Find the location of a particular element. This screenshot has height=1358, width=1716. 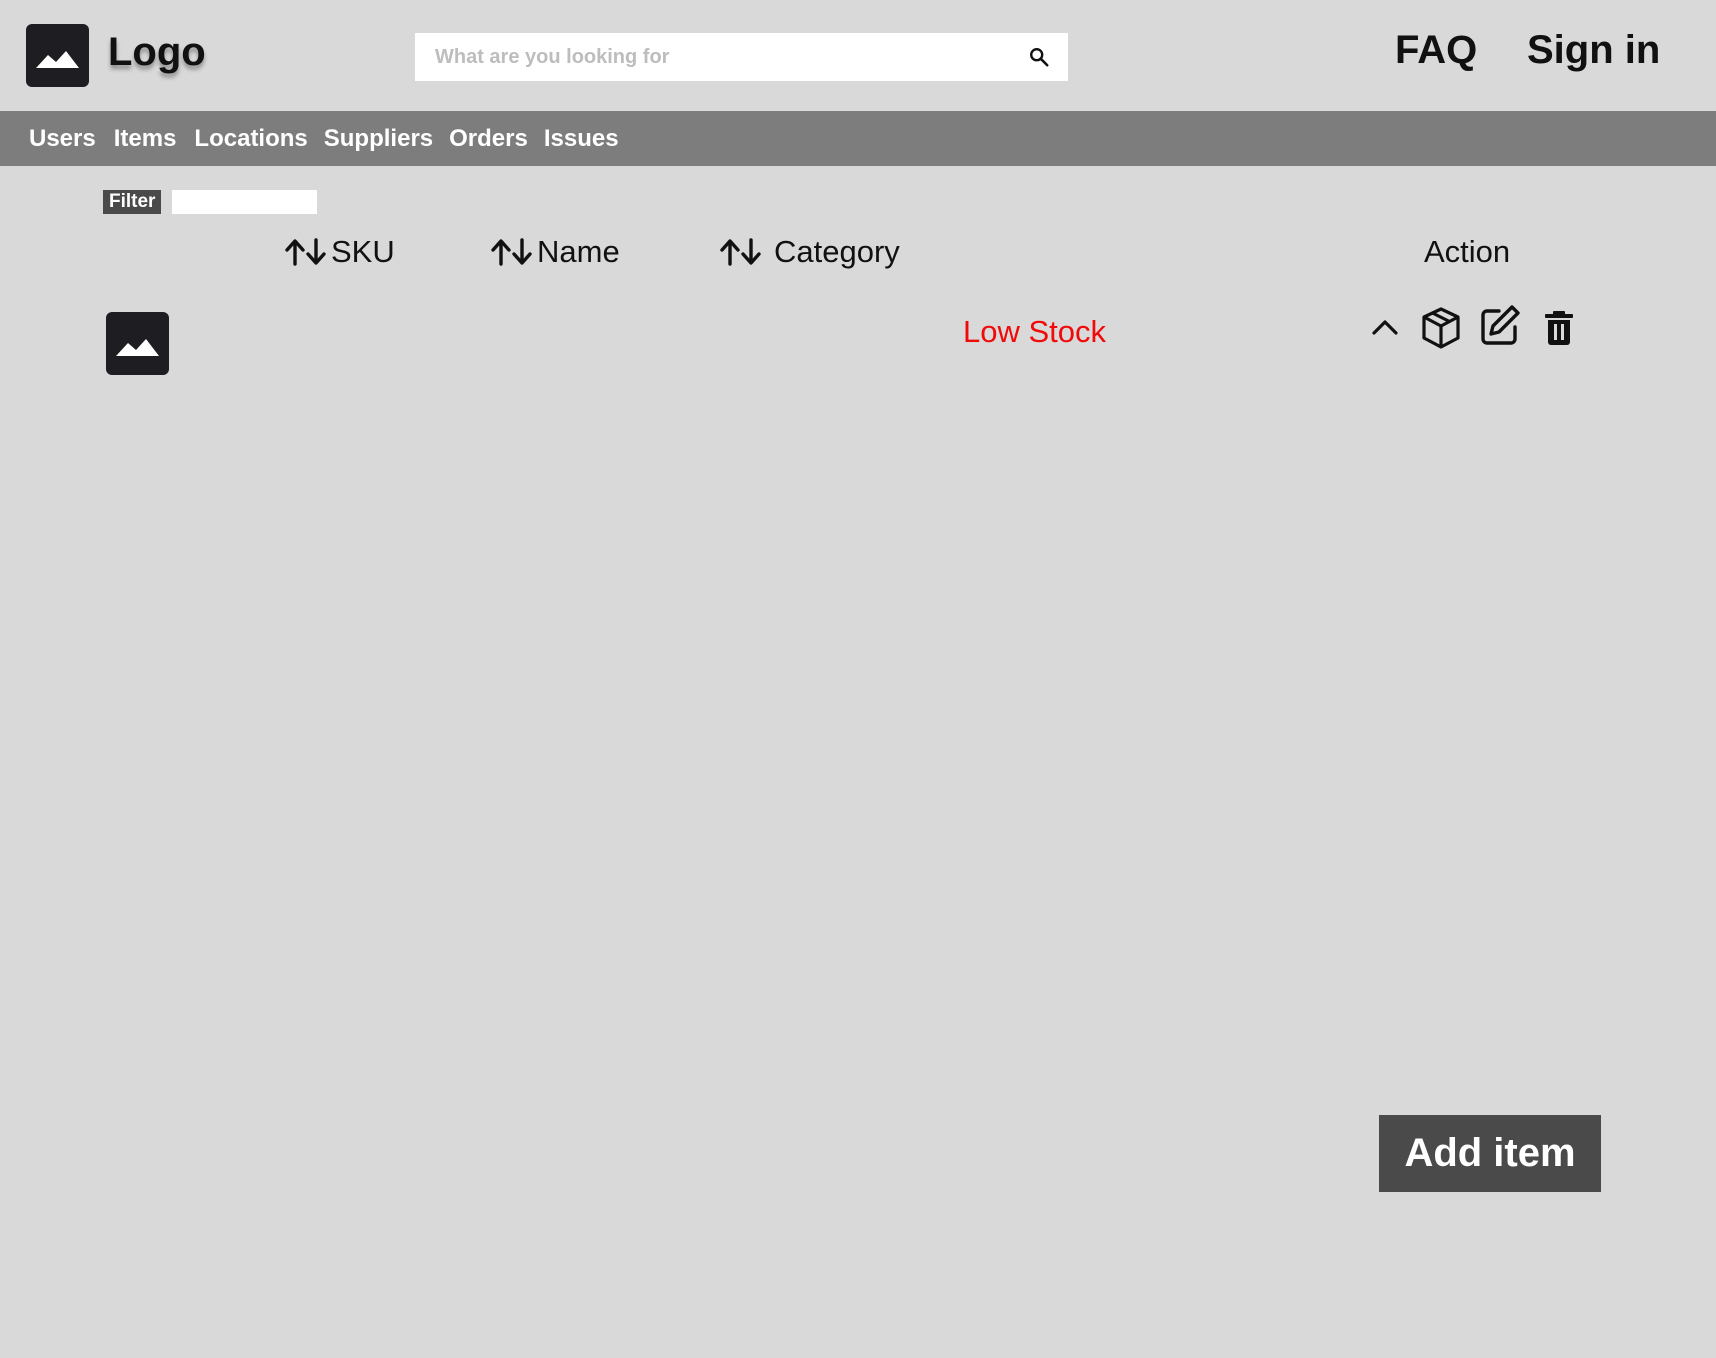

search-icon is located at coordinates (1039, 57).